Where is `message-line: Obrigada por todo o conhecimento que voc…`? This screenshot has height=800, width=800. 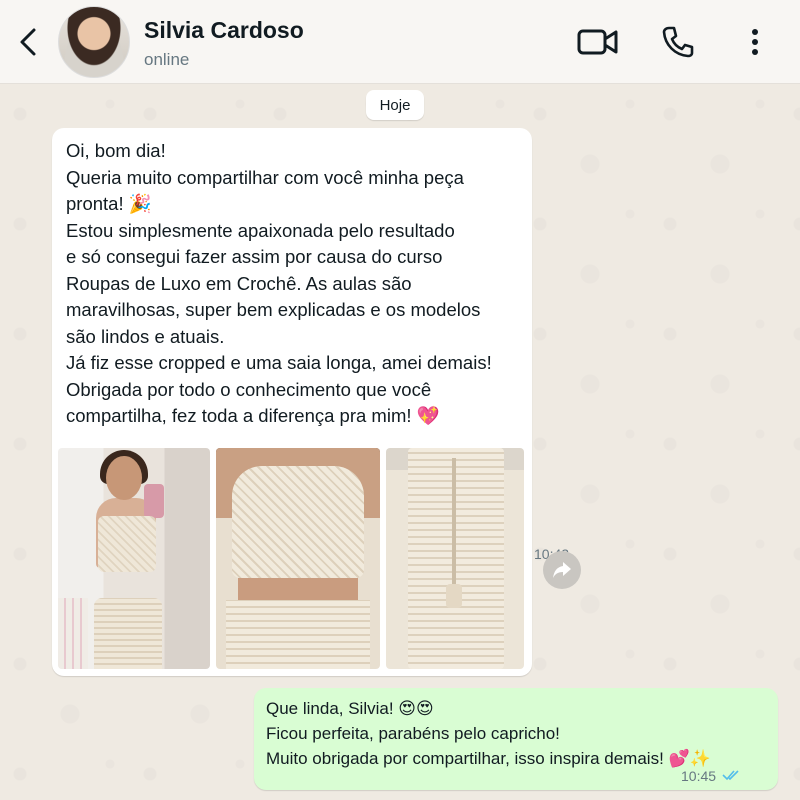
message-line: Obrigada por todo o conhecimento que voc… is located at coordinates (249, 389).